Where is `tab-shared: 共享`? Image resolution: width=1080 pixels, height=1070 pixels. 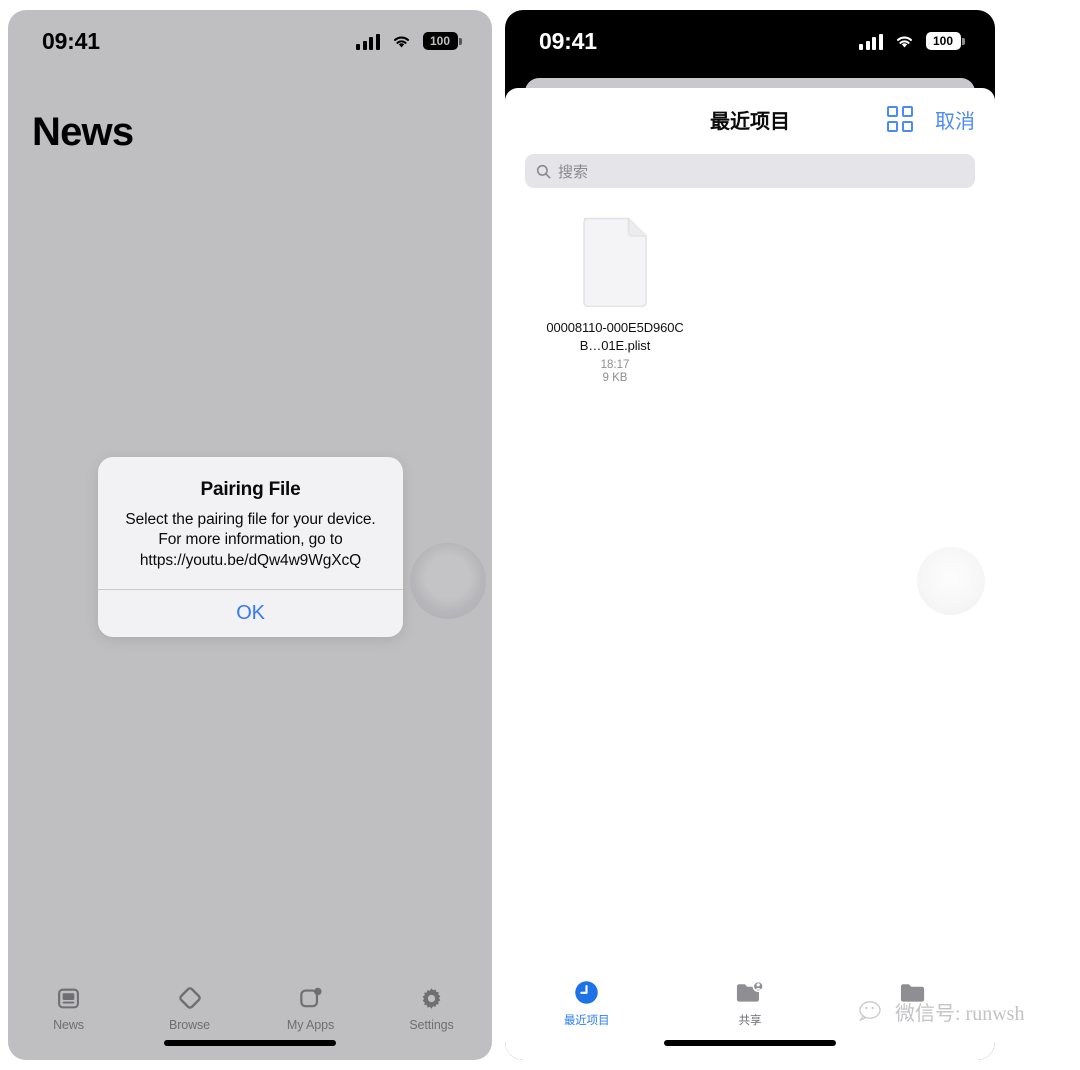
tab-shared: 共享 is located at coordinates (749, 1003).